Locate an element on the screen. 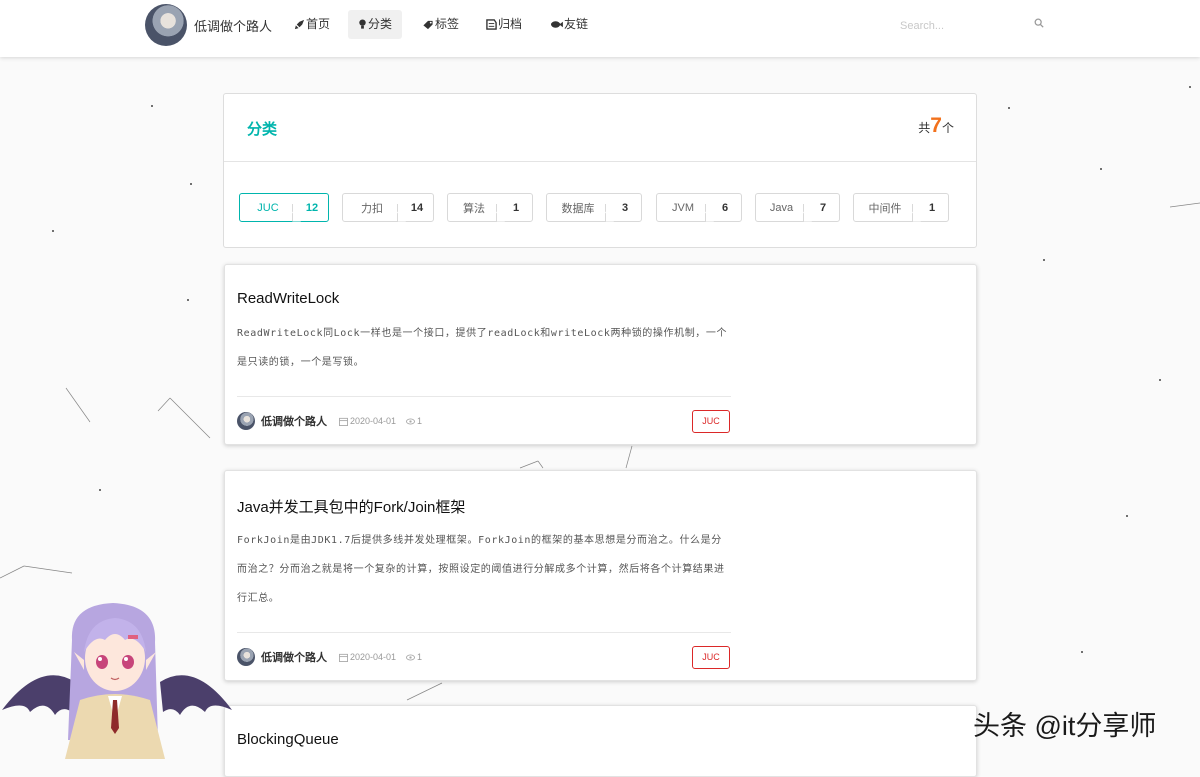 Image resolution: width=1200 pixels, height=777 pixels. watermark: 头条 @it分享师 is located at coordinates (1065, 726).